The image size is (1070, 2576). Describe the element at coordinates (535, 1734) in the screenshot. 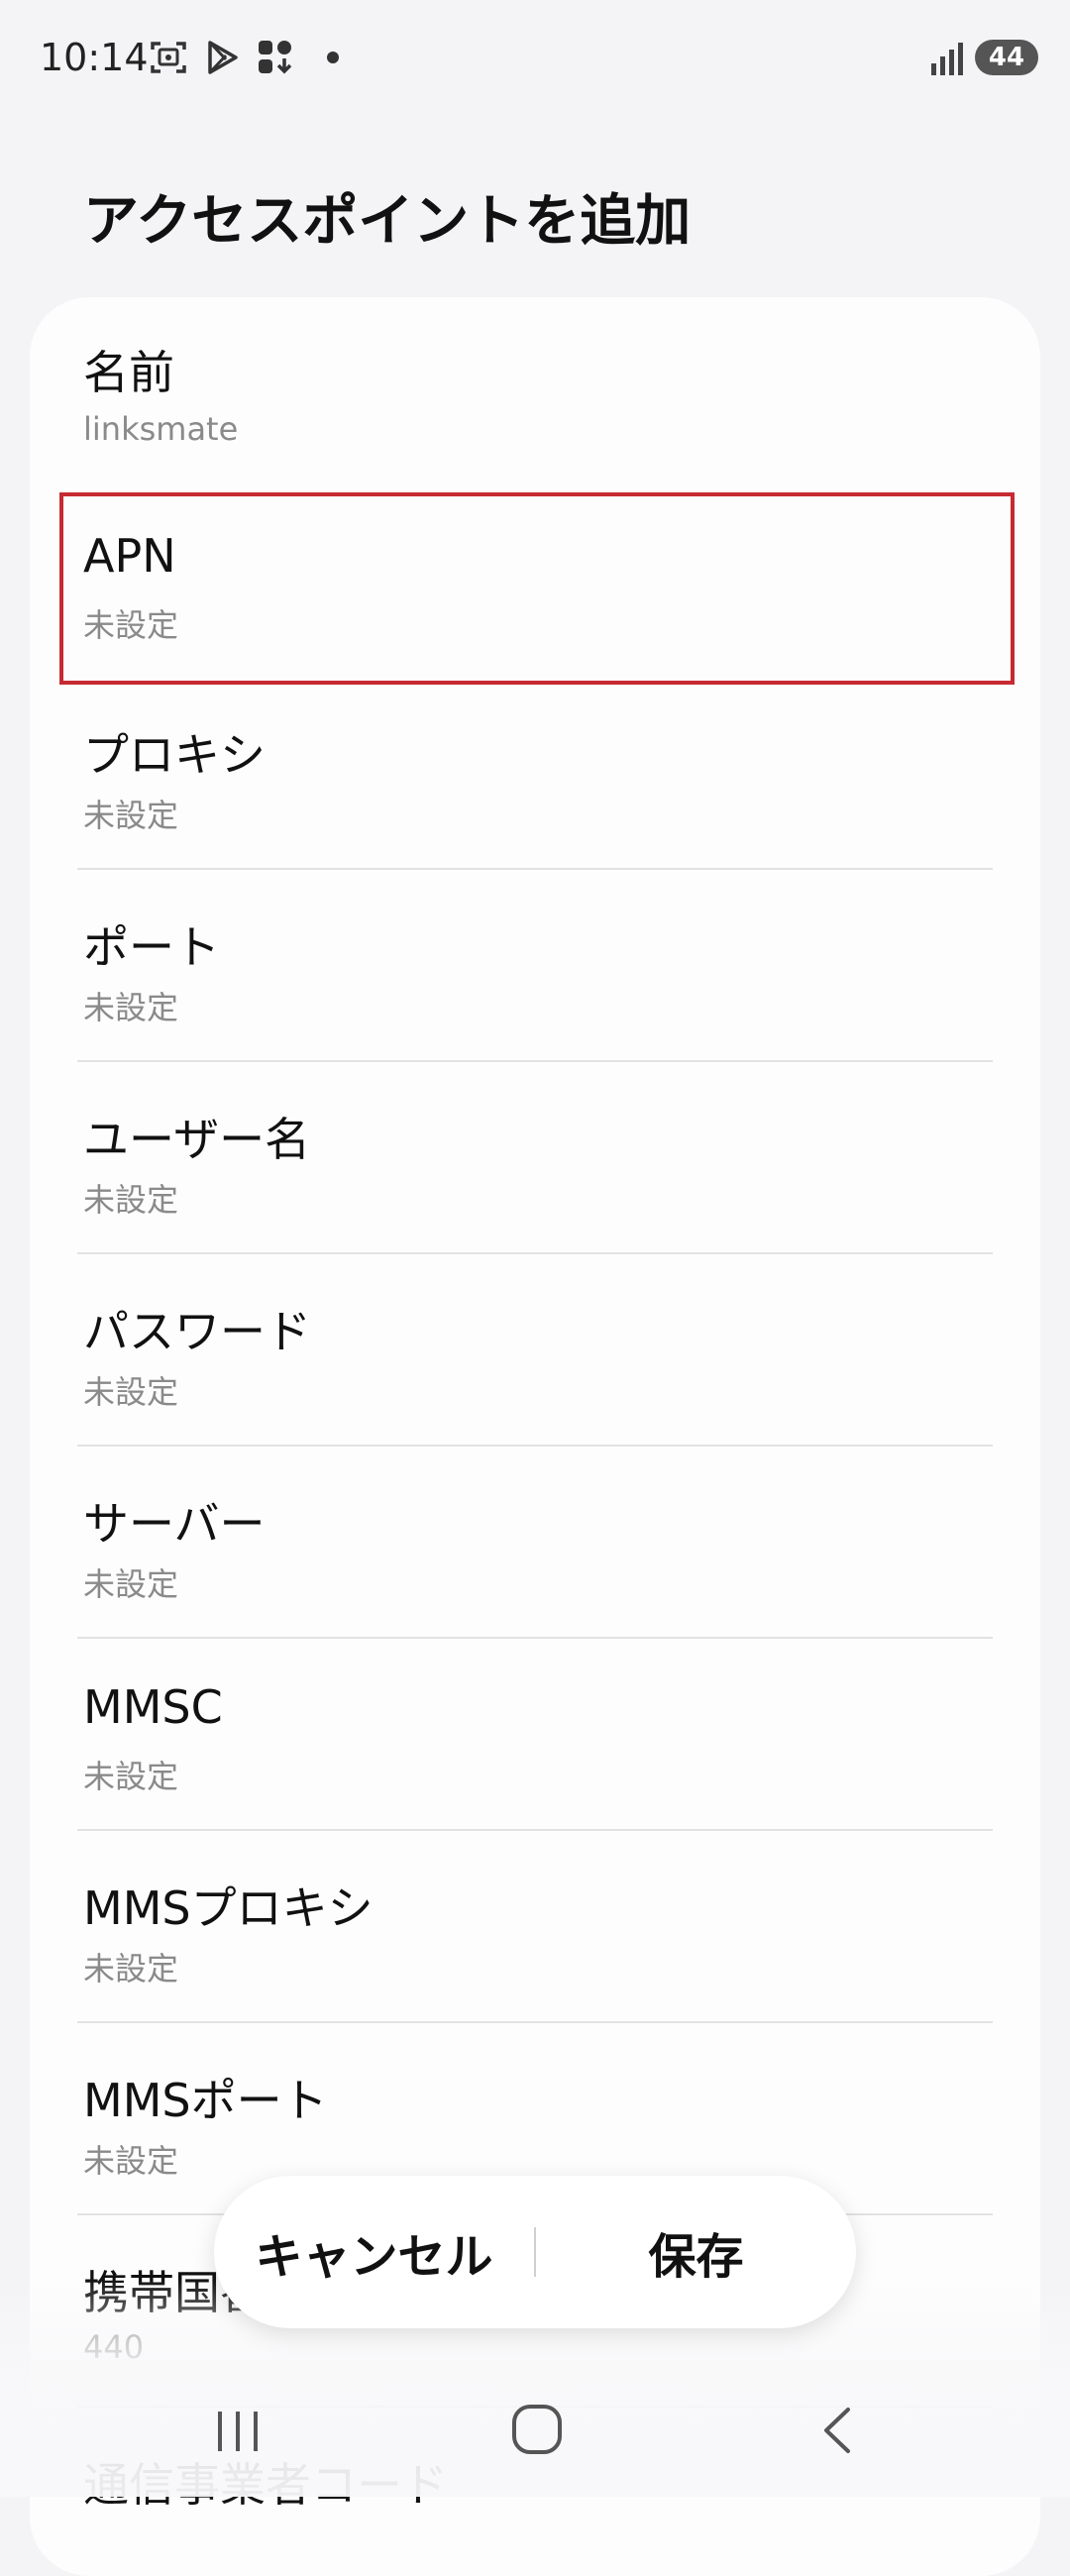

I see `setting-row-mmsc: MMSC 未設定` at that location.